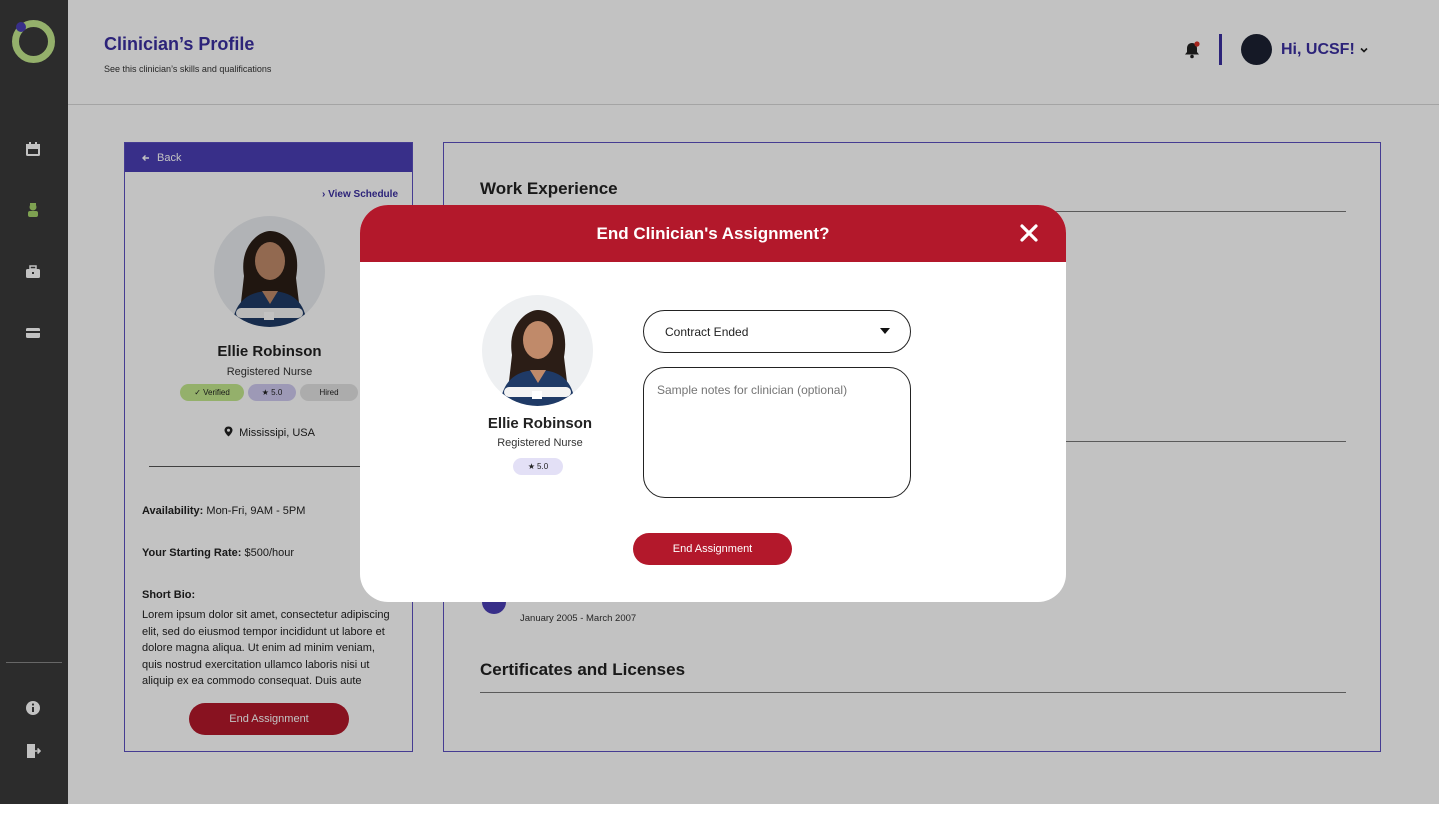  Describe the element at coordinates (537, 350) in the screenshot. I see `modal-clinician-photo` at that location.